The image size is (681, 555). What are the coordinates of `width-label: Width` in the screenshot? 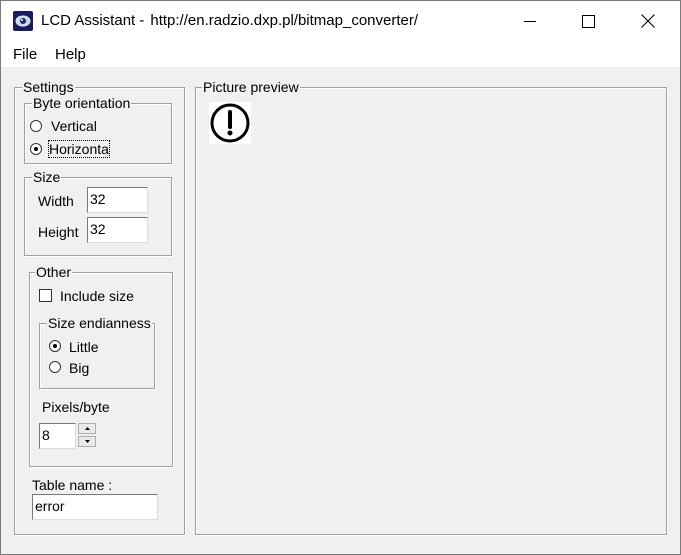 It's located at (56, 201).